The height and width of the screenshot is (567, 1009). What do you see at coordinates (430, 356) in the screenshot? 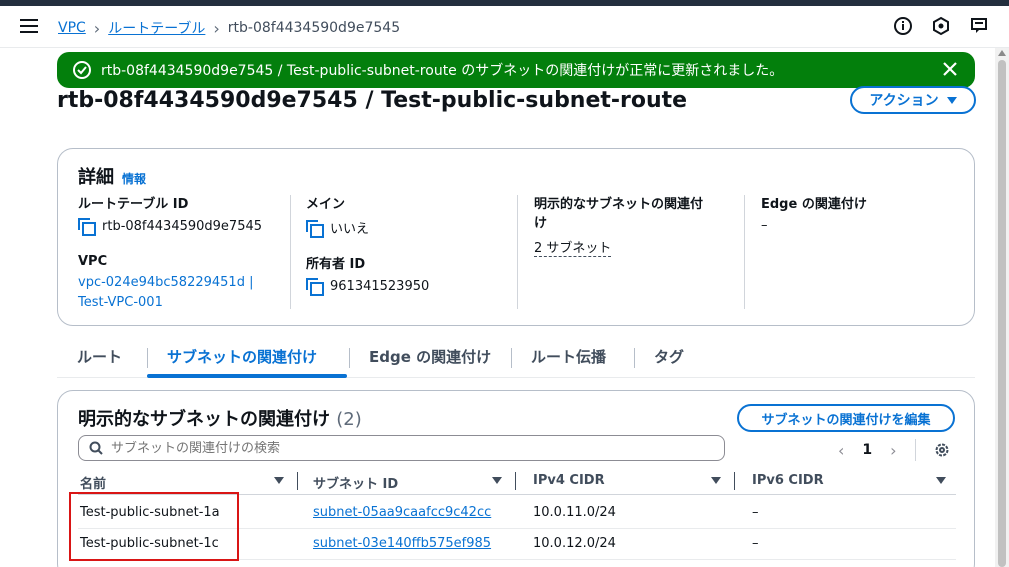
I see `tab-edge-associations: Edge の関連付け` at bounding box center [430, 356].